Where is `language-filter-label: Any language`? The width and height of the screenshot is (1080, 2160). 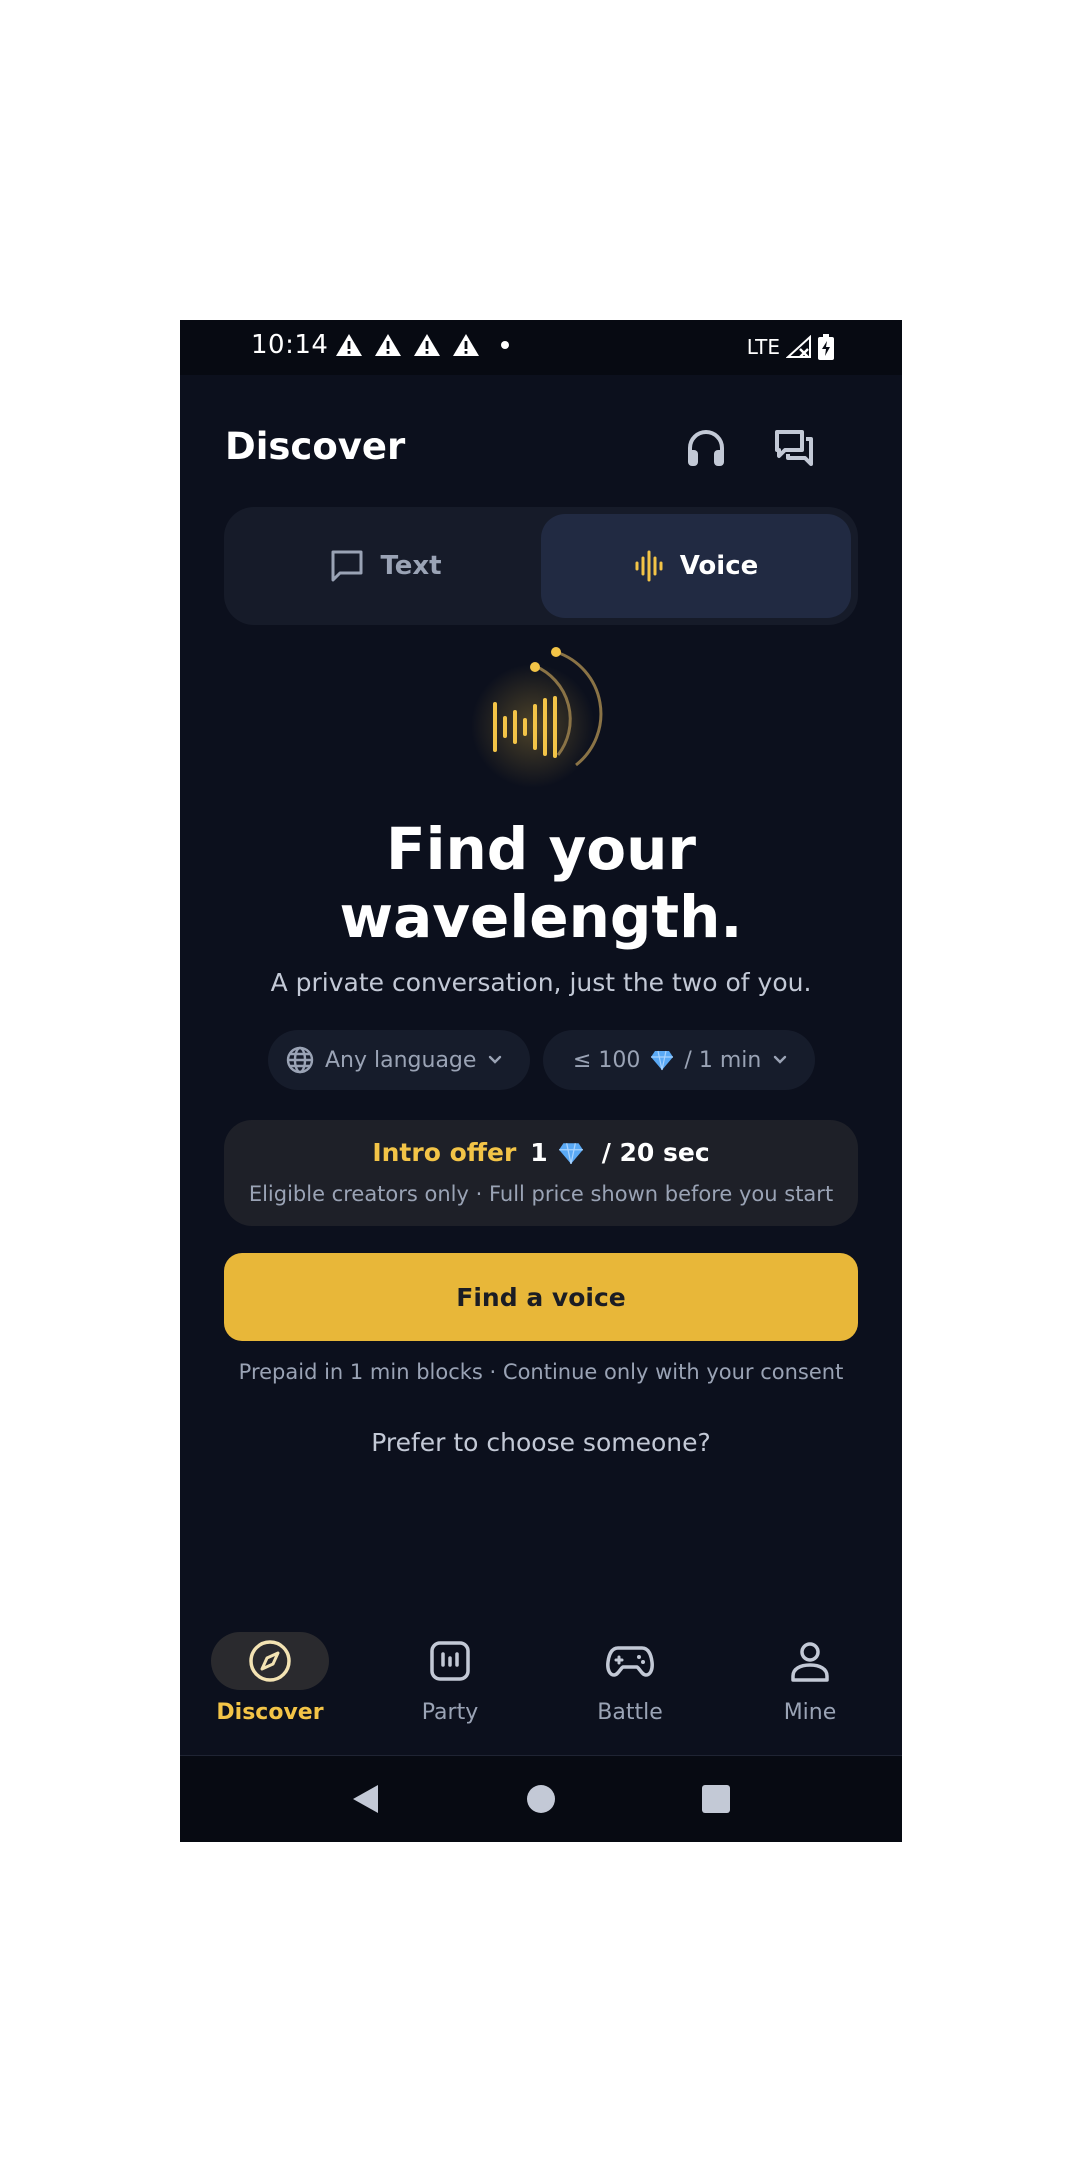 language-filter-label: Any language is located at coordinates (401, 1060).